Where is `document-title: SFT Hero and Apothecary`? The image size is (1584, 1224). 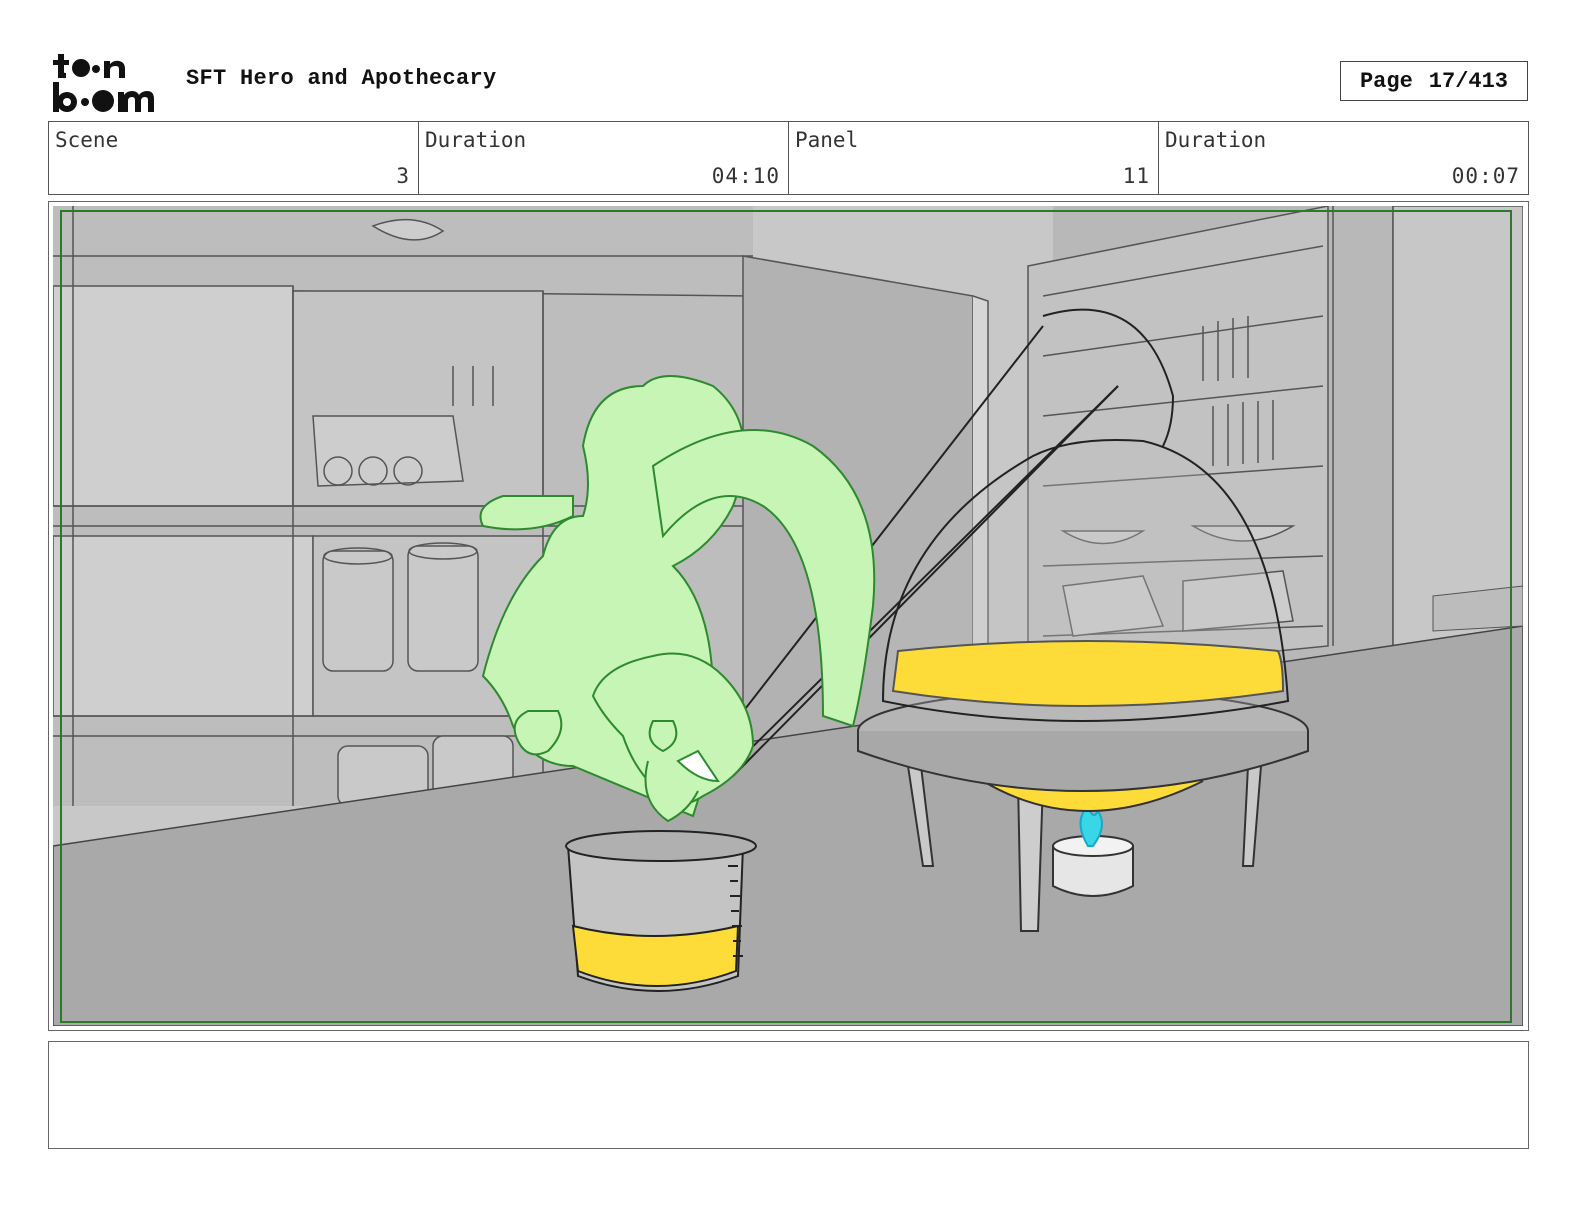
document-title: SFT Hero and Apothecary is located at coordinates (341, 78).